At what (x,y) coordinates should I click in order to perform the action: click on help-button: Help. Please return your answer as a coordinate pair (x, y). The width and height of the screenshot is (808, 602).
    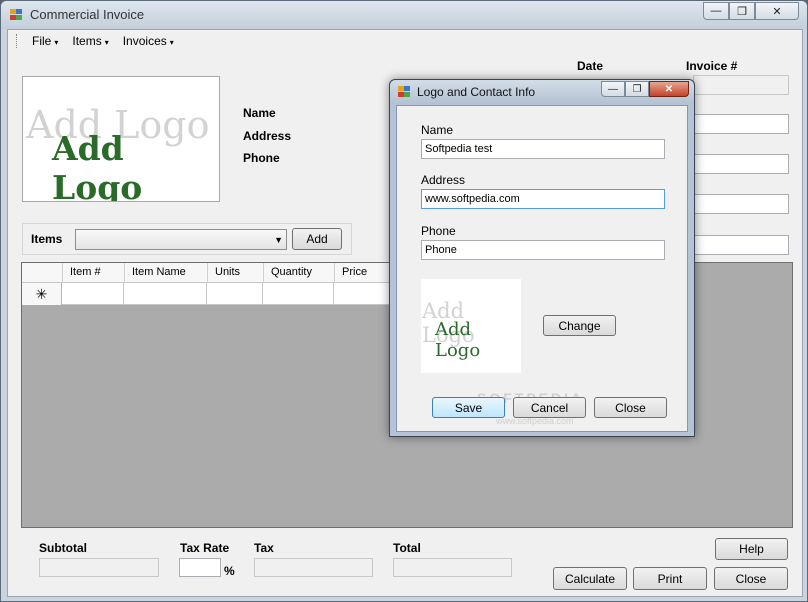
    Looking at the image, I should click on (751, 549).